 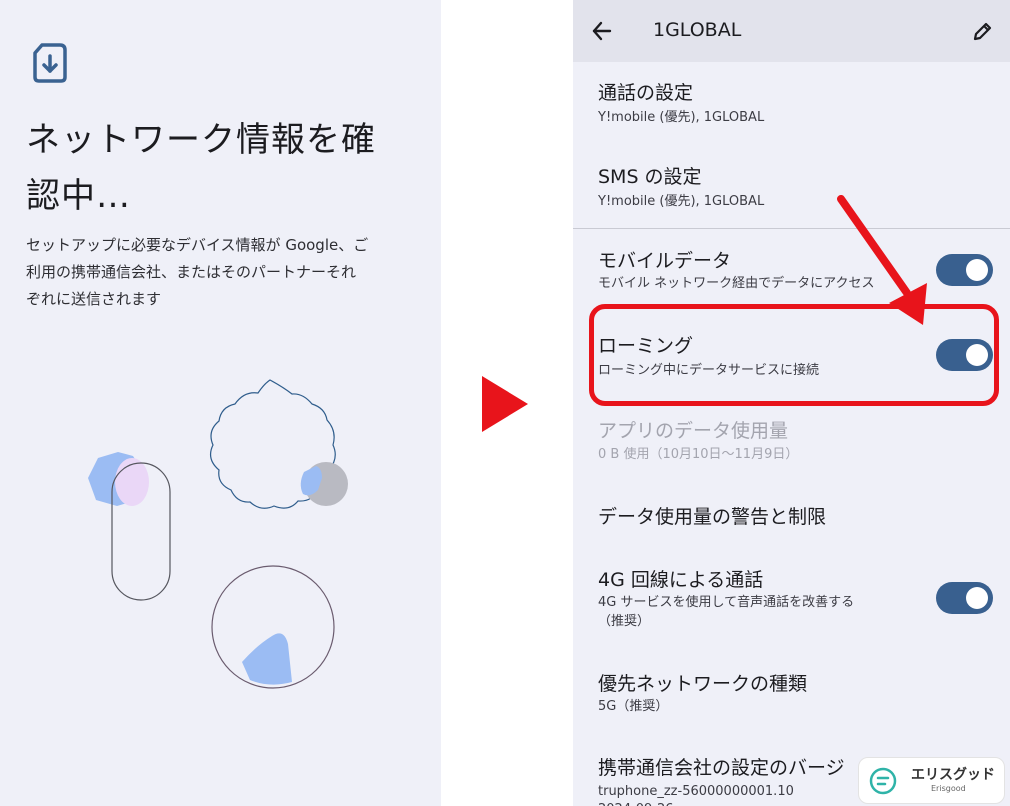 I want to click on description-line: ぞれに送信されます, so click(x=94, y=299).